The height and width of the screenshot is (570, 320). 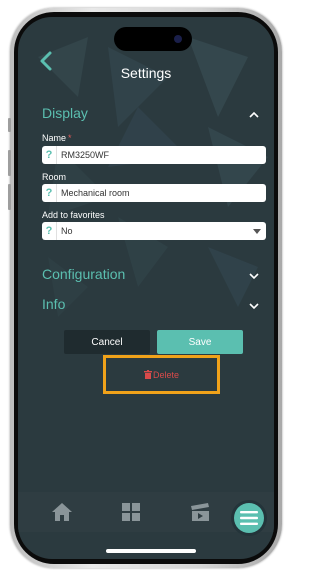 I want to click on menu-icon, so click(x=249, y=518).